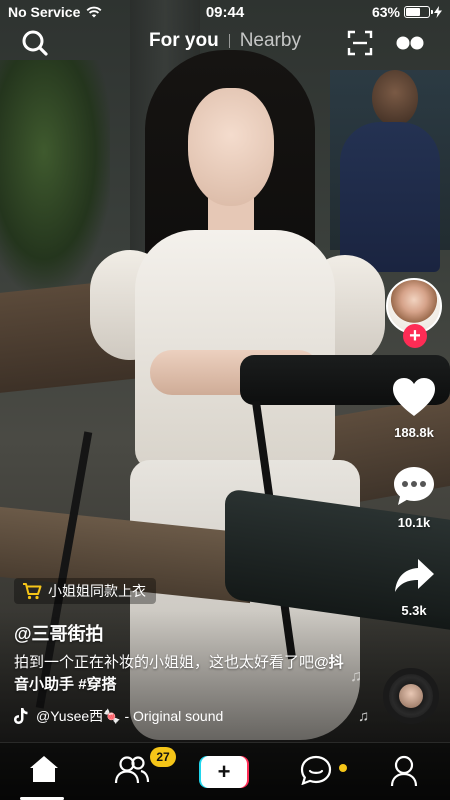  What do you see at coordinates (44, 12) in the screenshot?
I see `carrier-label: No Service` at bounding box center [44, 12].